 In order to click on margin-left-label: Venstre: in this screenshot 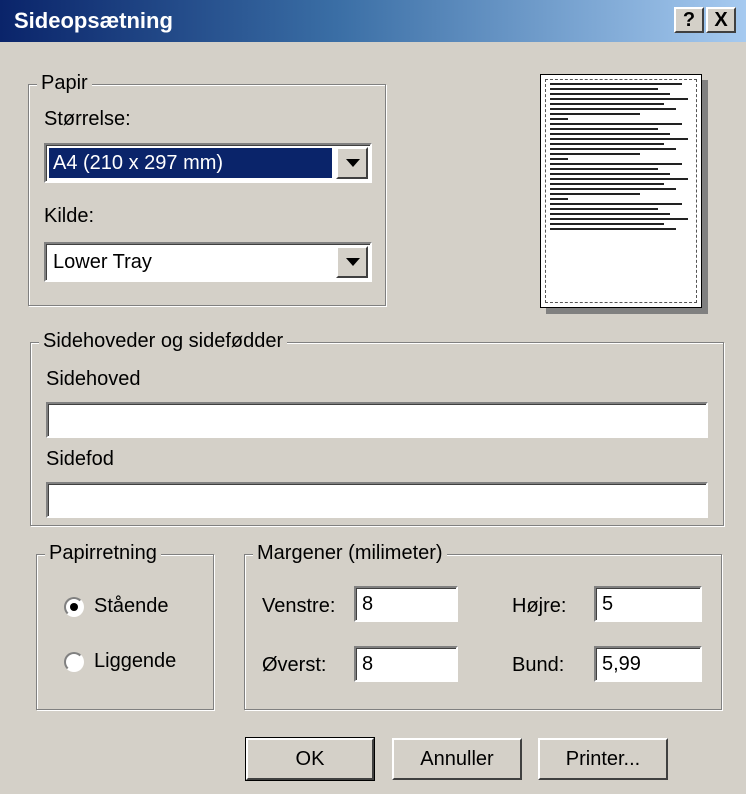, I will do `click(299, 606)`.